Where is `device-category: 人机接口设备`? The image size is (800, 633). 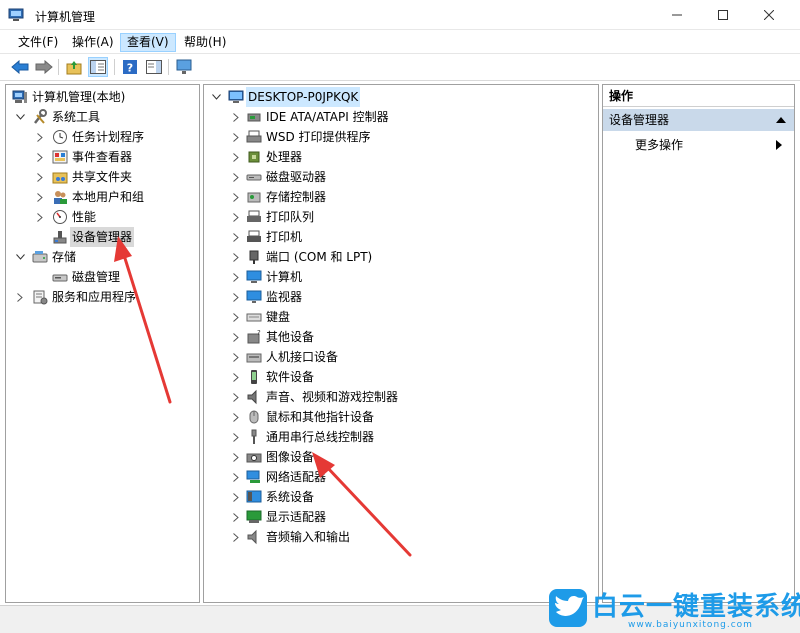
device-category: 人机接口设备 is located at coordinates (399, 357).